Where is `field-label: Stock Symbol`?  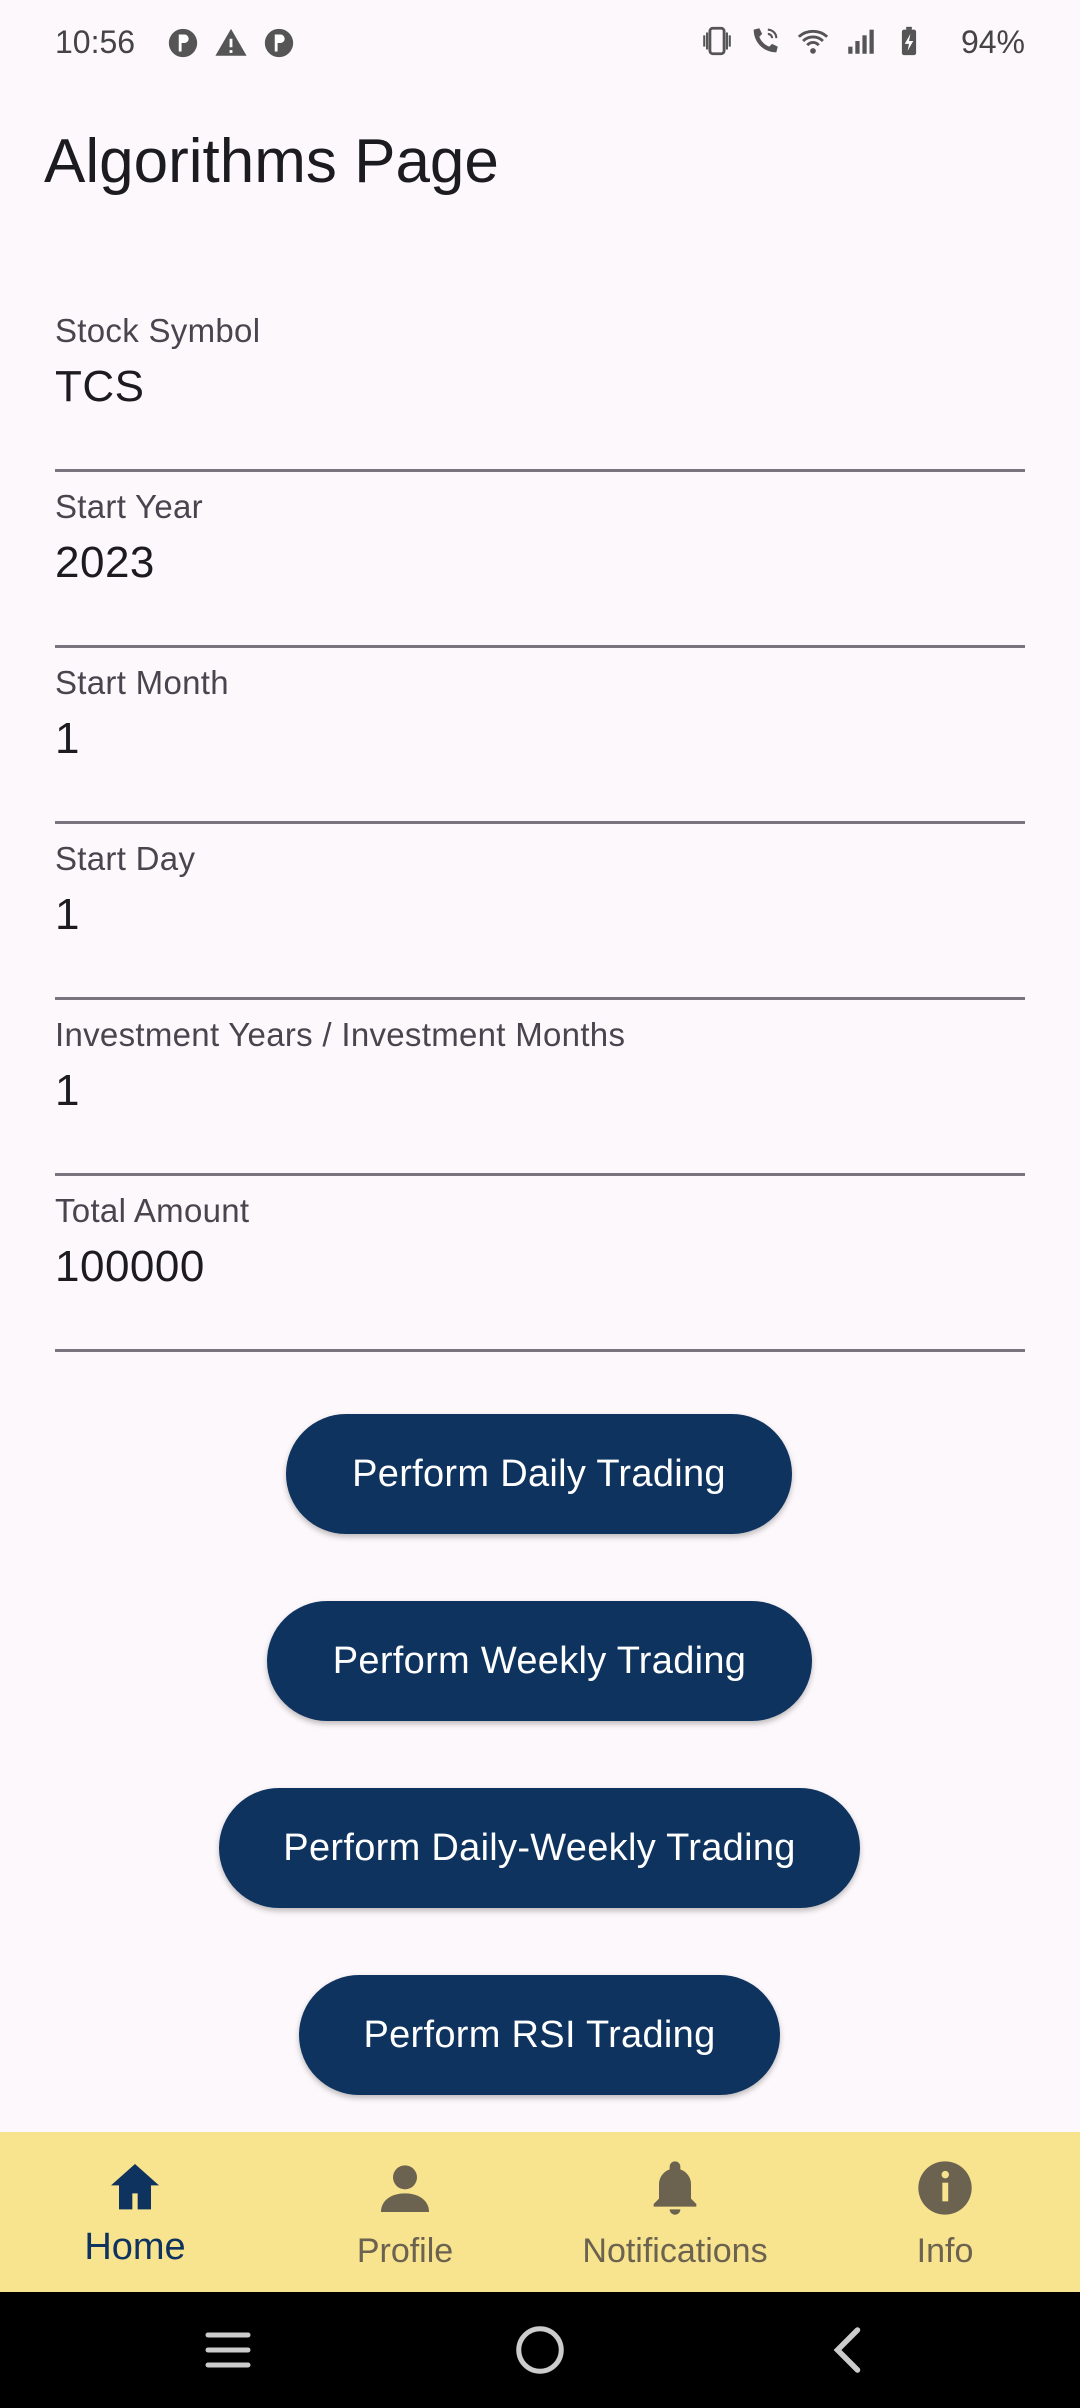
field-label: Stock Symbol is located at coordinates (158, 330).